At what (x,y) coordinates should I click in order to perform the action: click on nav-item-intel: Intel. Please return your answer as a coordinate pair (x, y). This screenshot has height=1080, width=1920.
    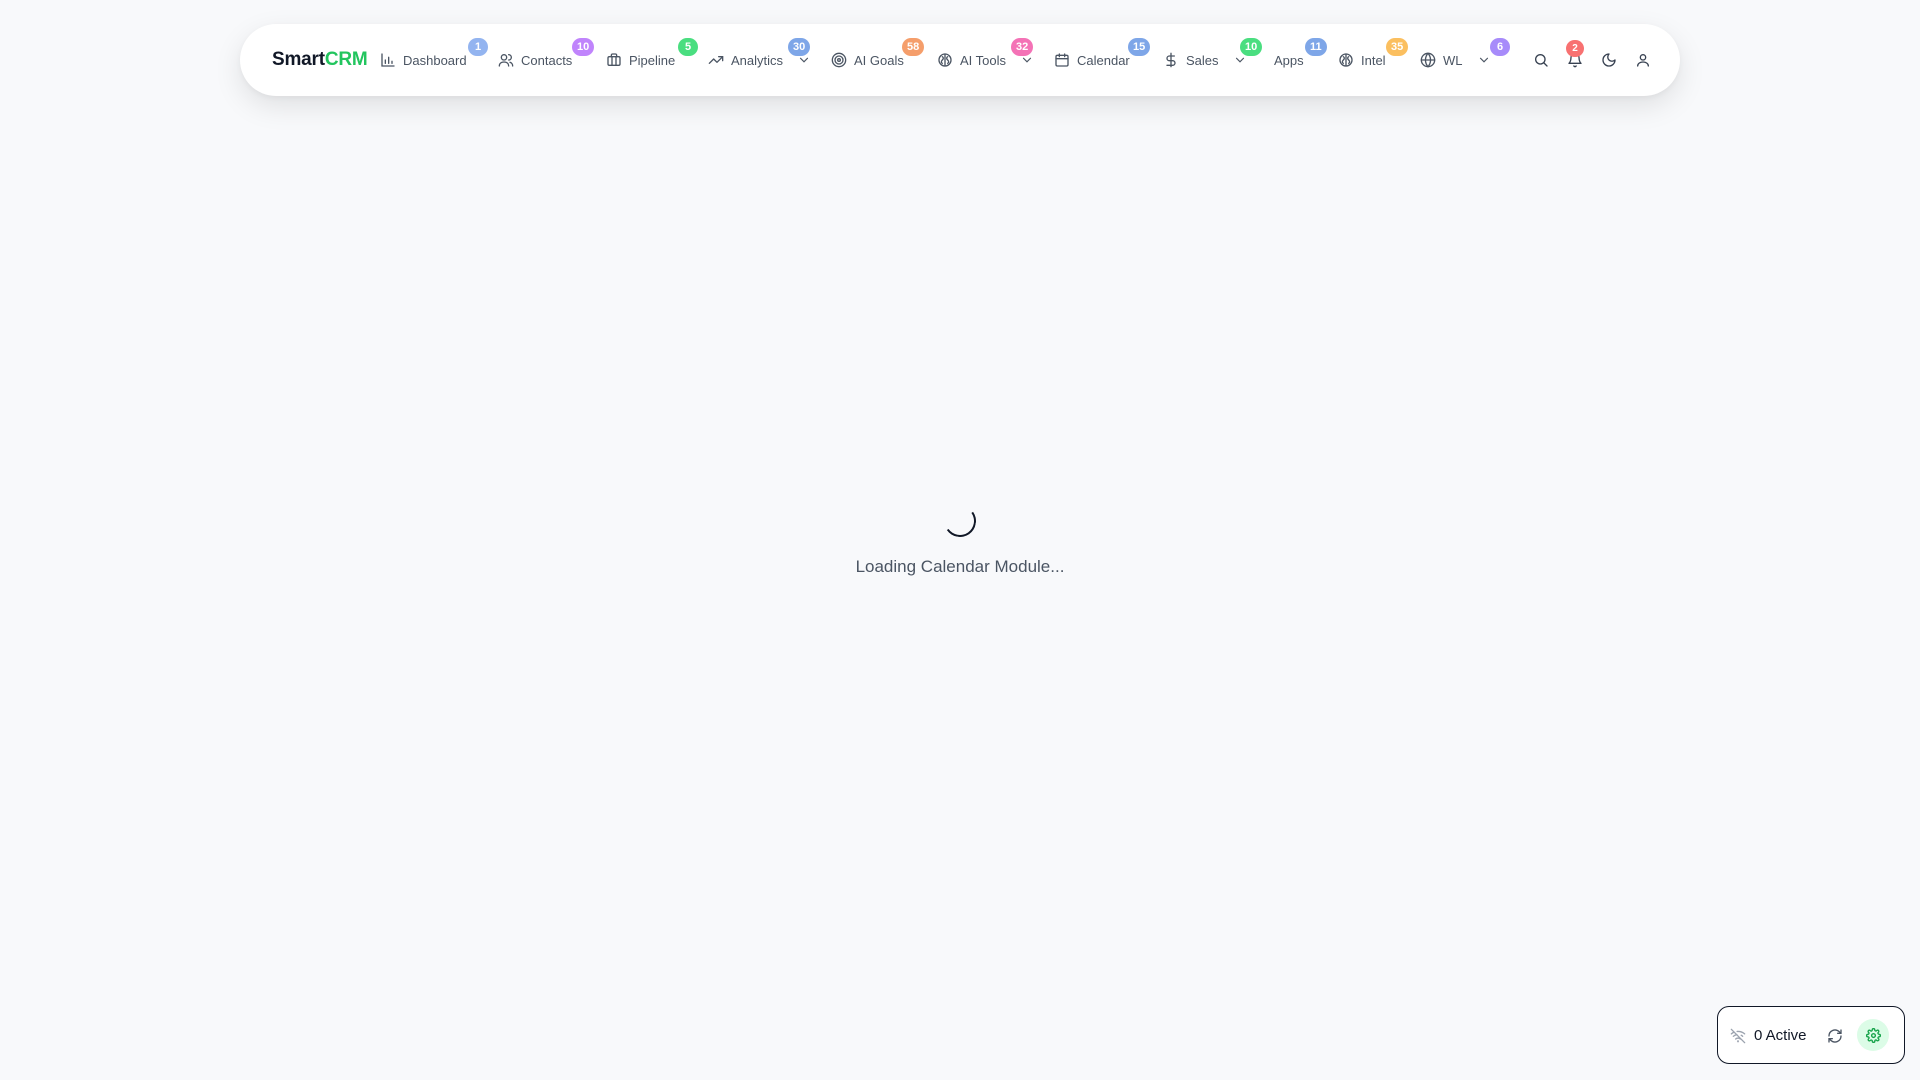
    Looking at the image, I should click on (1362, 60).